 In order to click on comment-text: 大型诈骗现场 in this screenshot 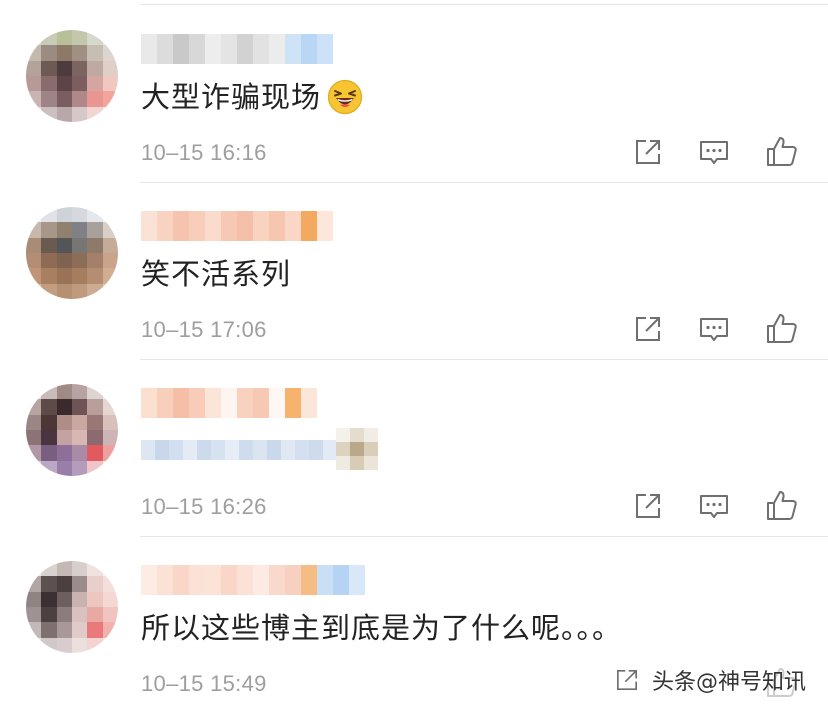, I will do `click(252, 97)`.